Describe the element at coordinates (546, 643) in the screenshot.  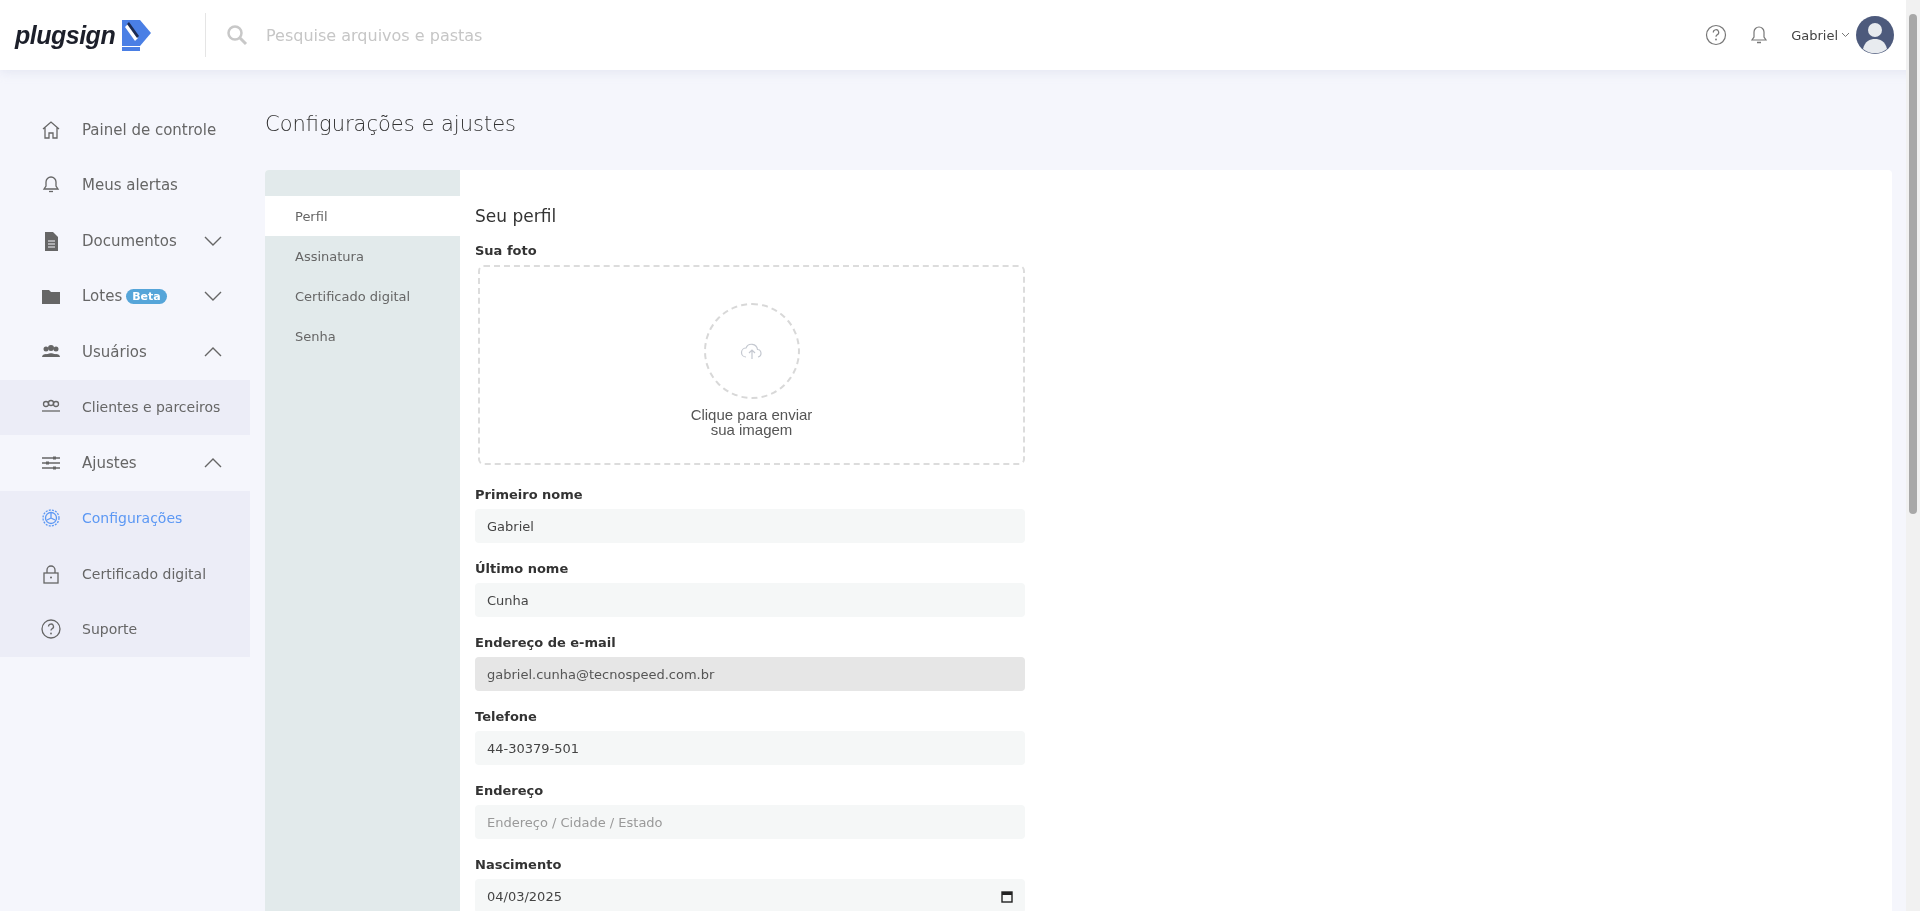
I see `field-label: Endereço de e-mail` at that location.